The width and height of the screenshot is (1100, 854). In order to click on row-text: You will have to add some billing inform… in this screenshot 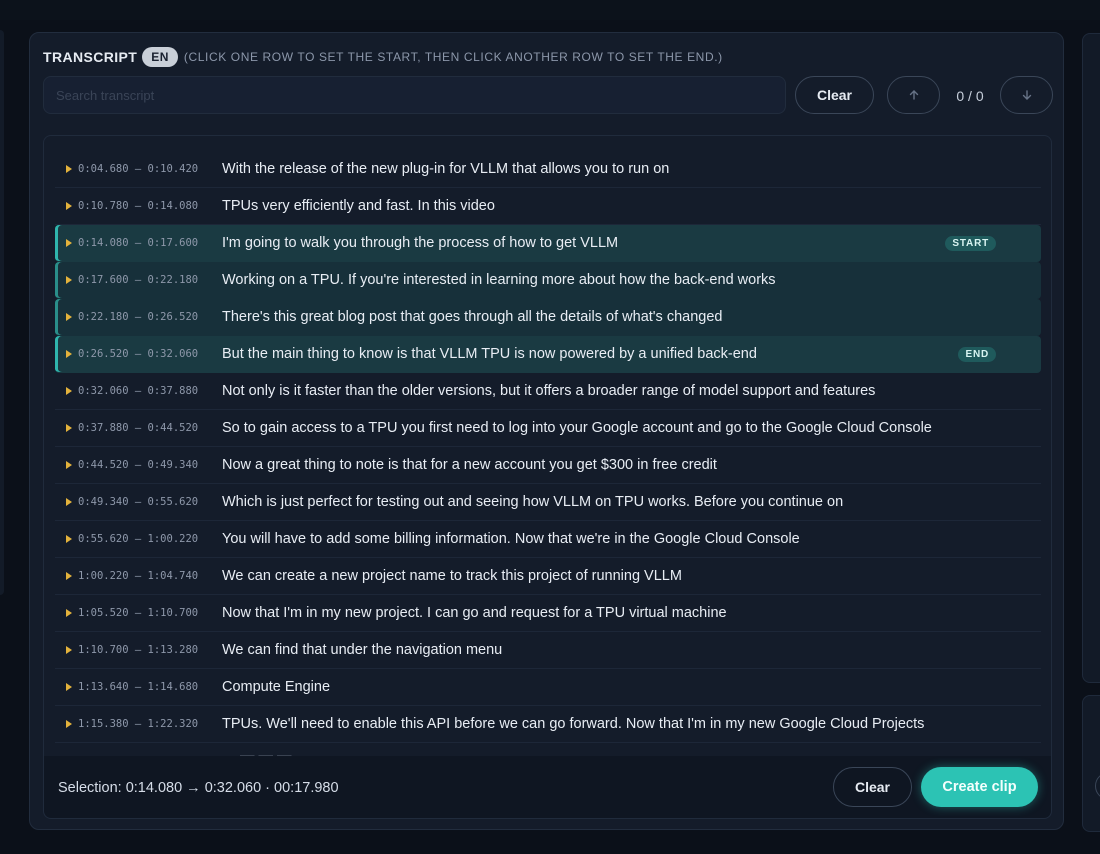, I will do `click(511, 539)`.